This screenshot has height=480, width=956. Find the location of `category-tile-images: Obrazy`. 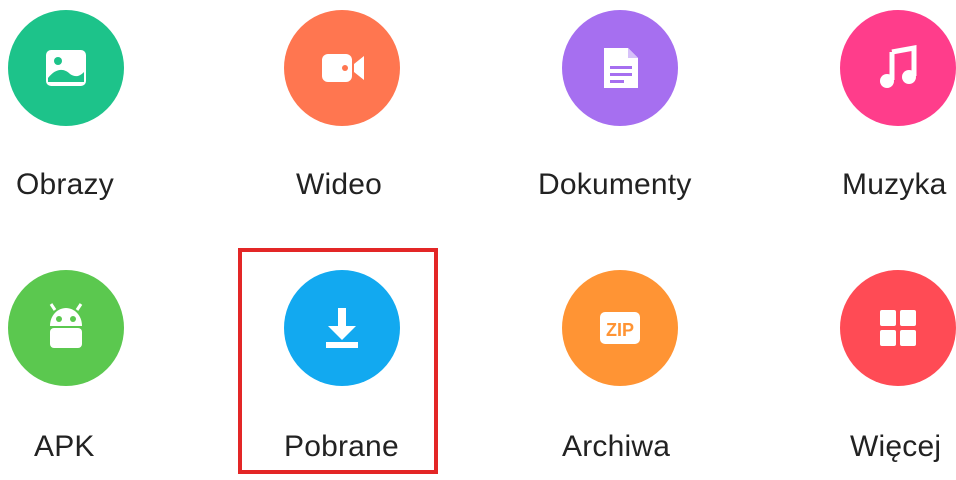

category-tile-images: Obrazy is located at coordinates (100, 110).